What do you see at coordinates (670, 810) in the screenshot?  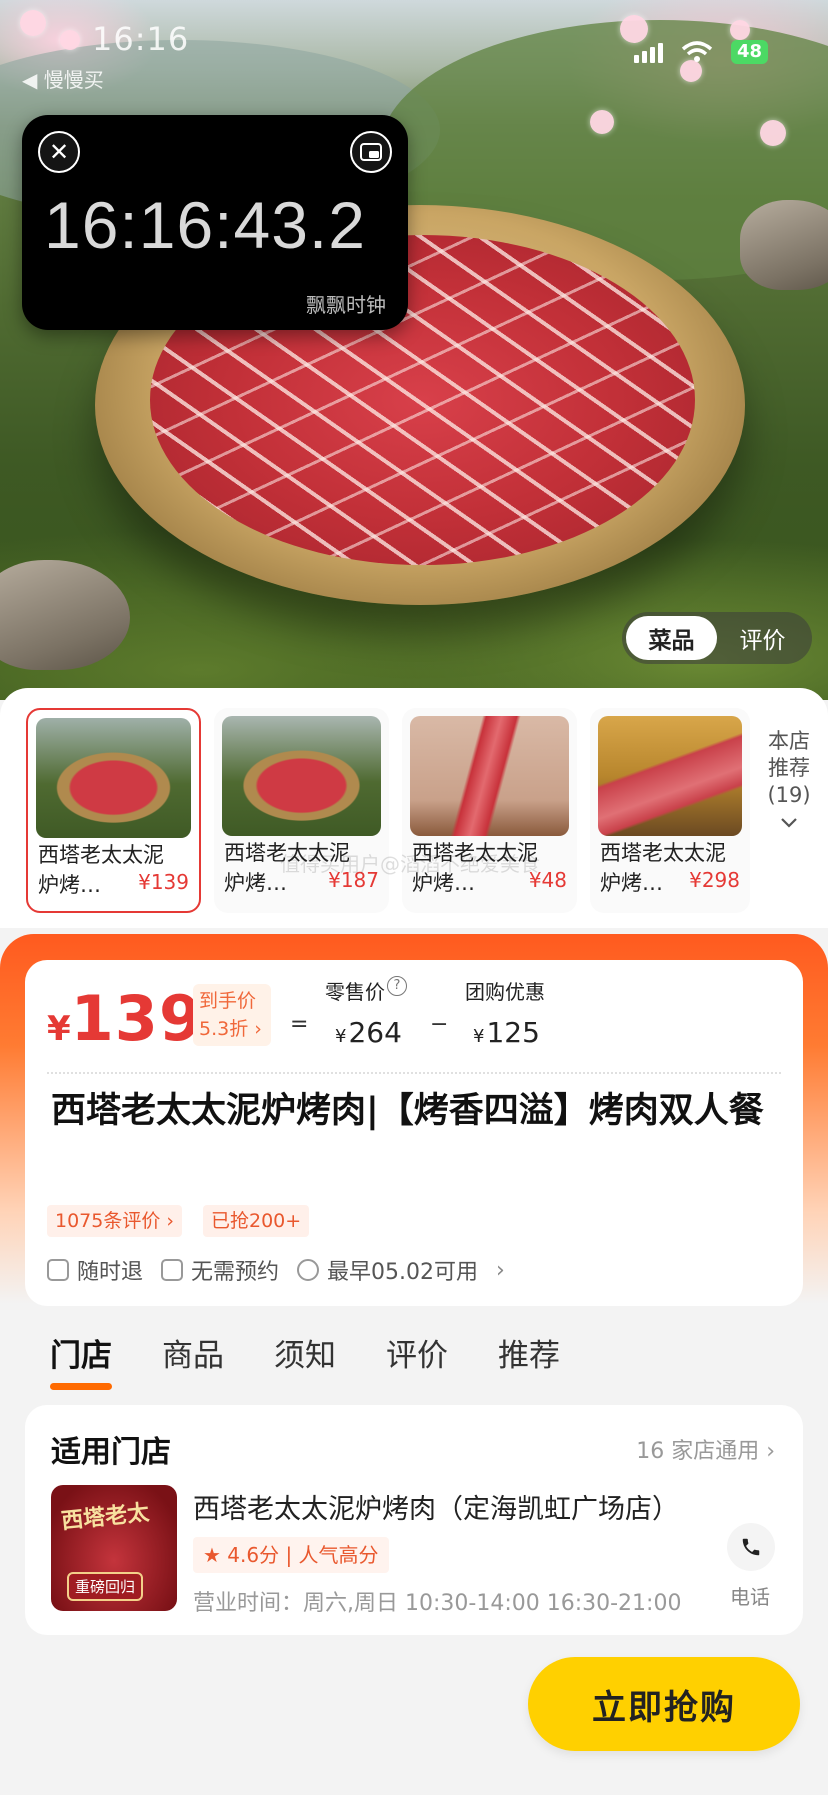 I see `dish-thumbnail: 西塔老太太泥 炉烤… ¥298` at bounding box center [670, 810].